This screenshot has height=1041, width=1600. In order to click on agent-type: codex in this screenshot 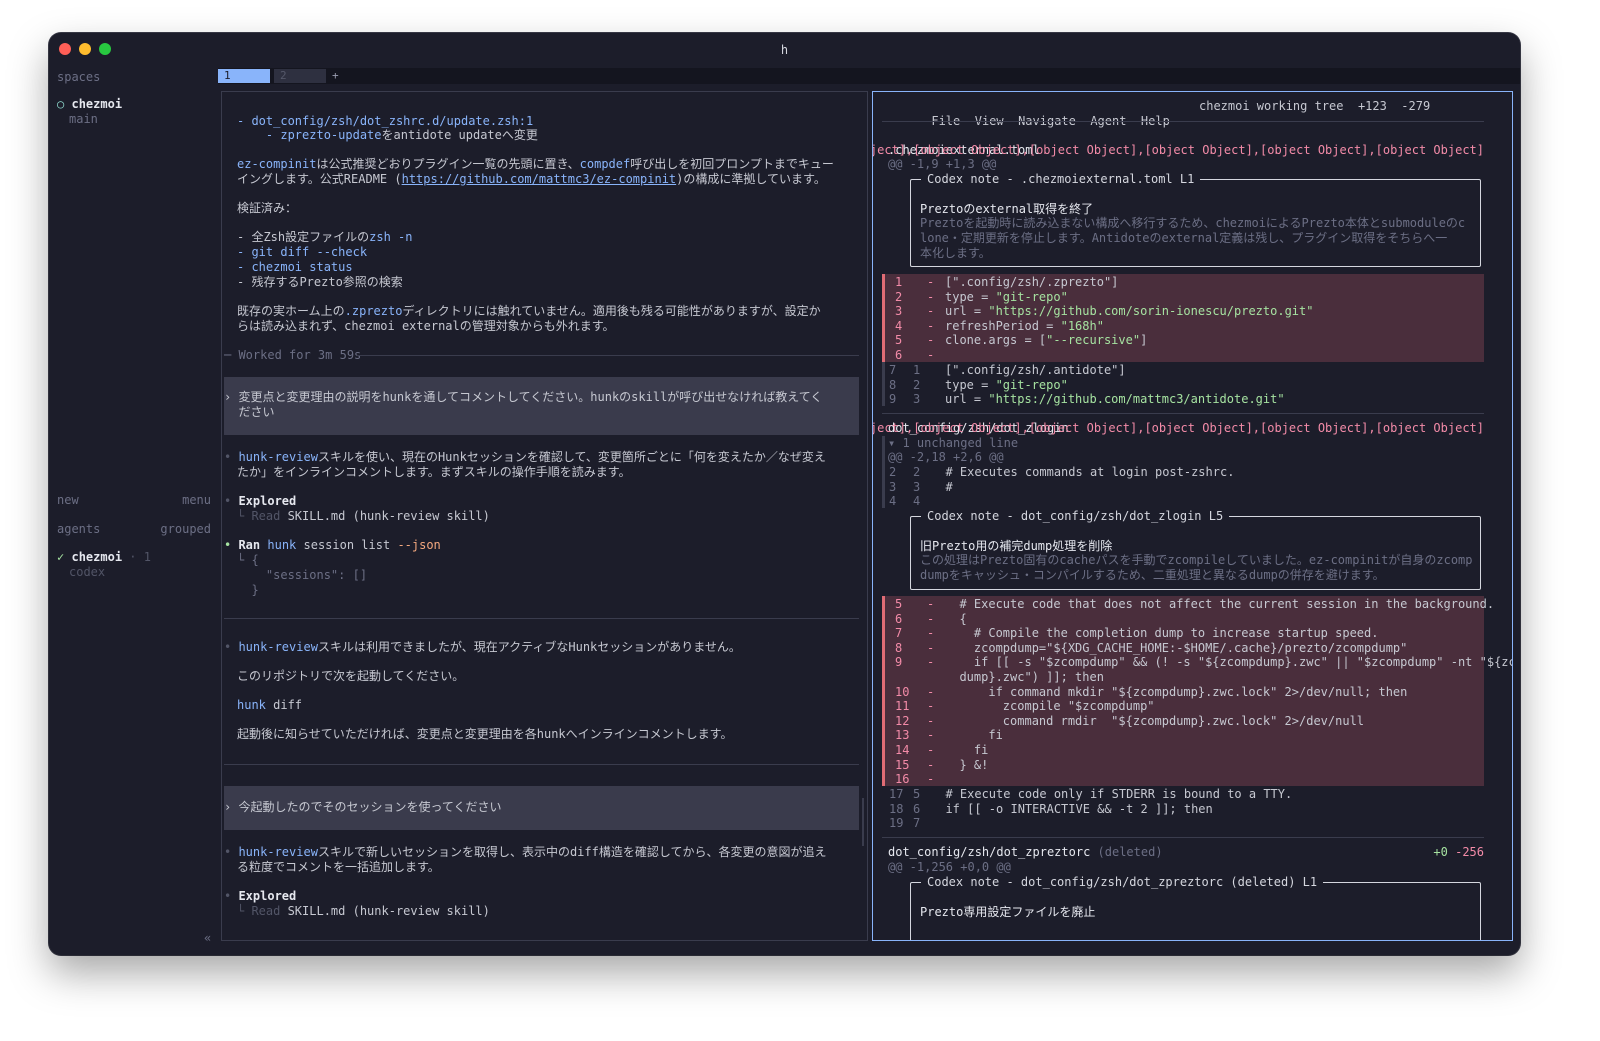, I will do `click(87, 572)`.